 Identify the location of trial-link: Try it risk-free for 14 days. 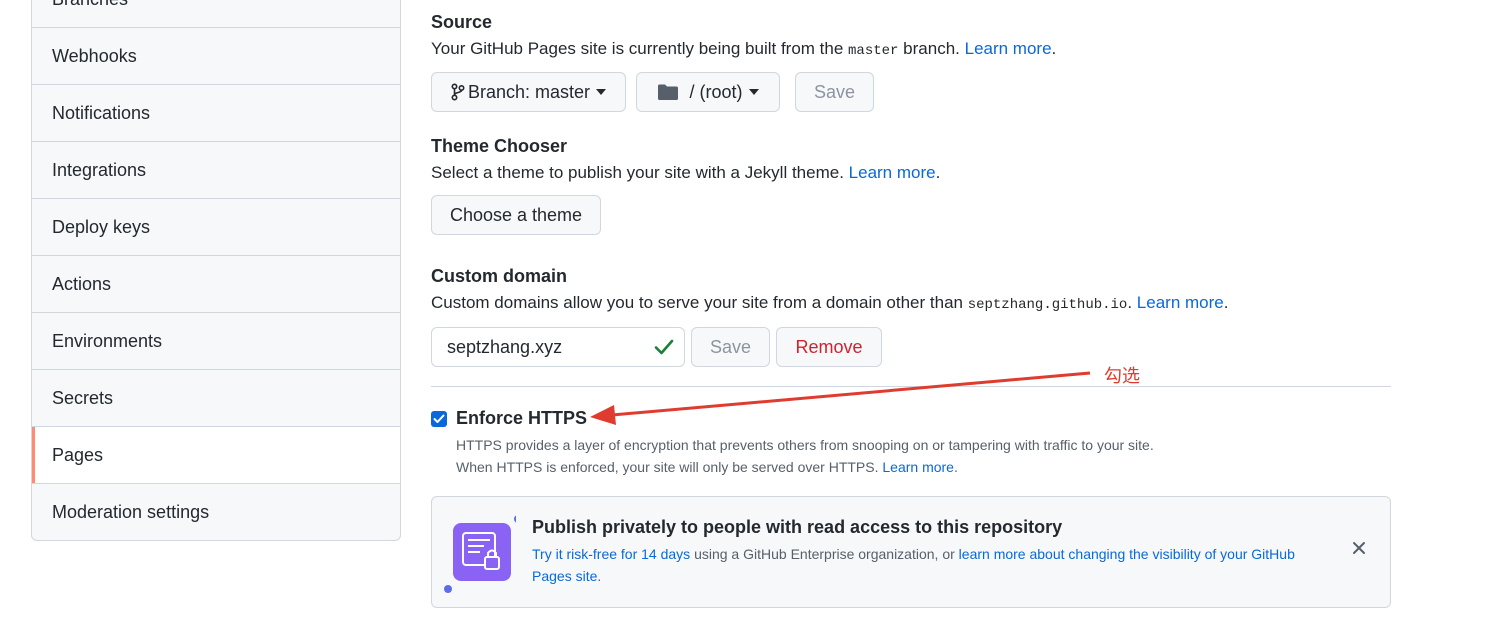
(611, 554).